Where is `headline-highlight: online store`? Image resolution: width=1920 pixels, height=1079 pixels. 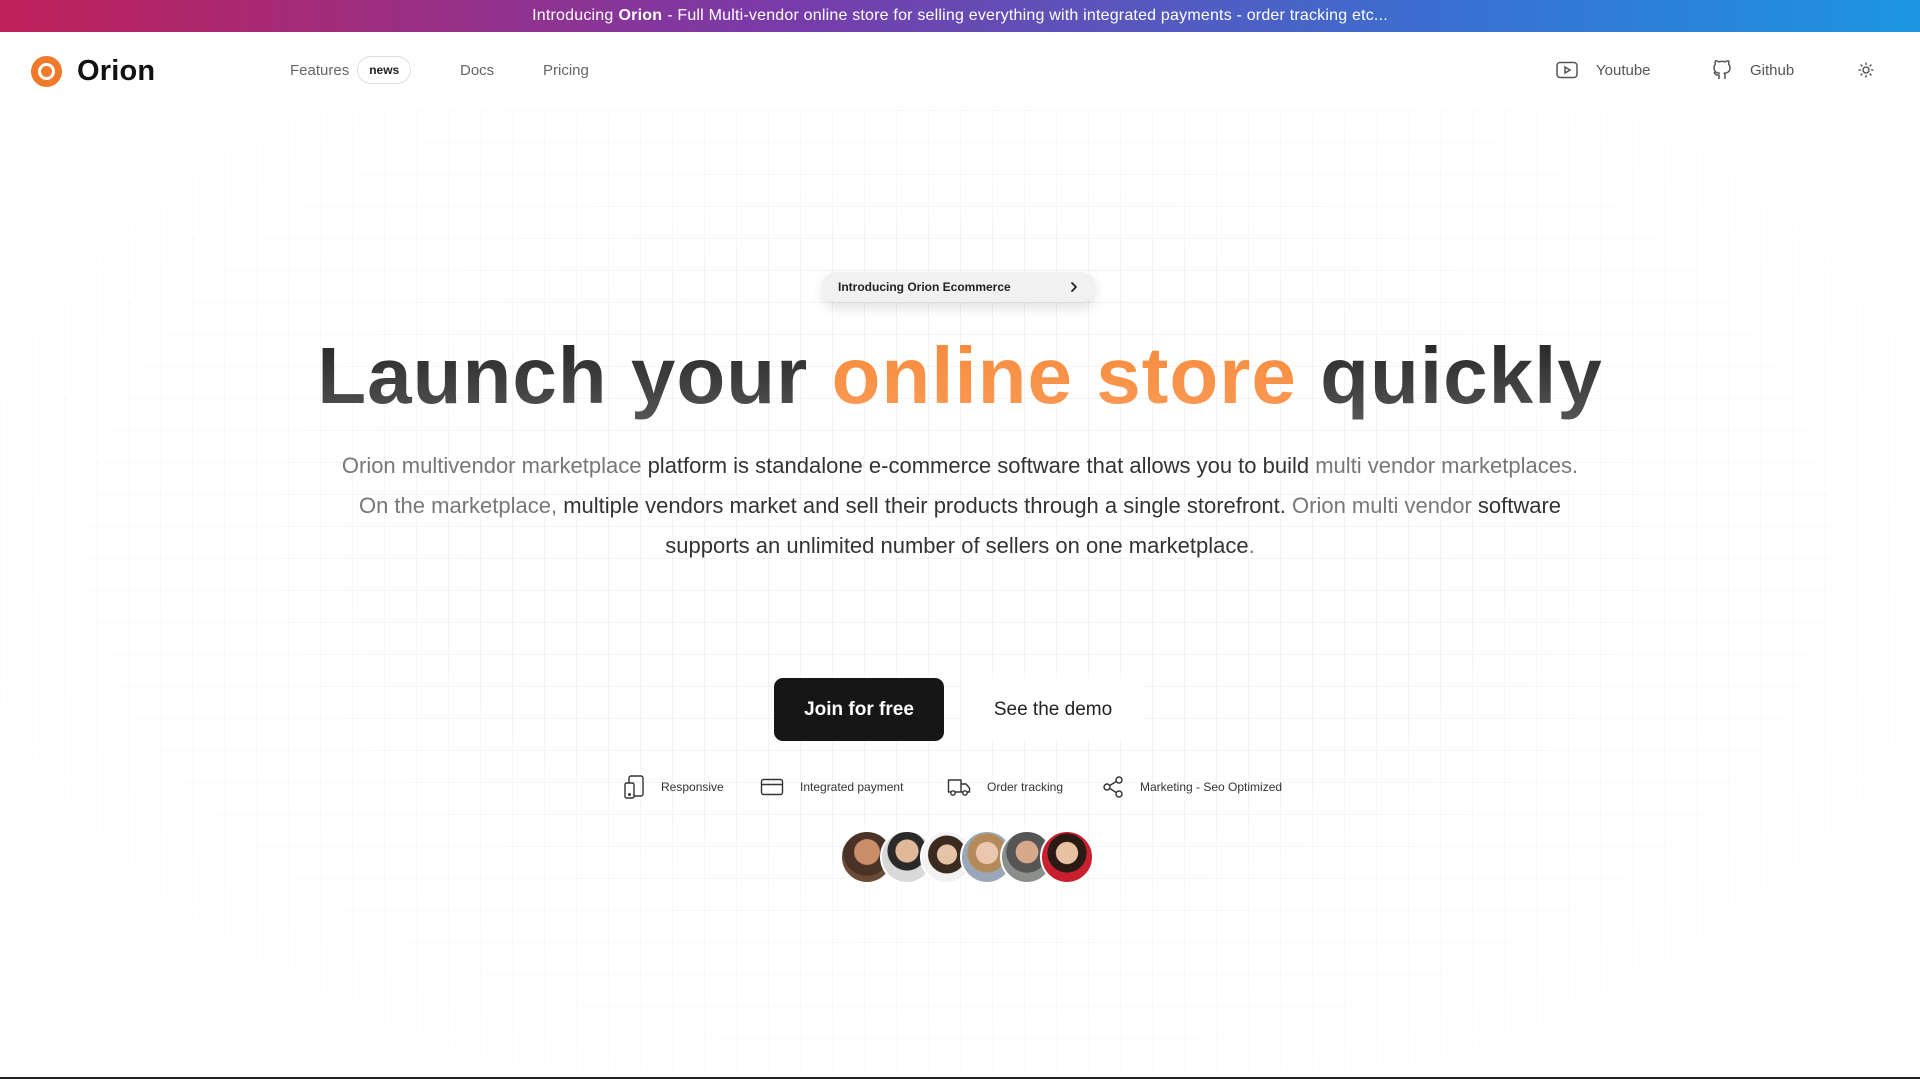
headline-highlight: online store is located at coordinates (1064, 375).